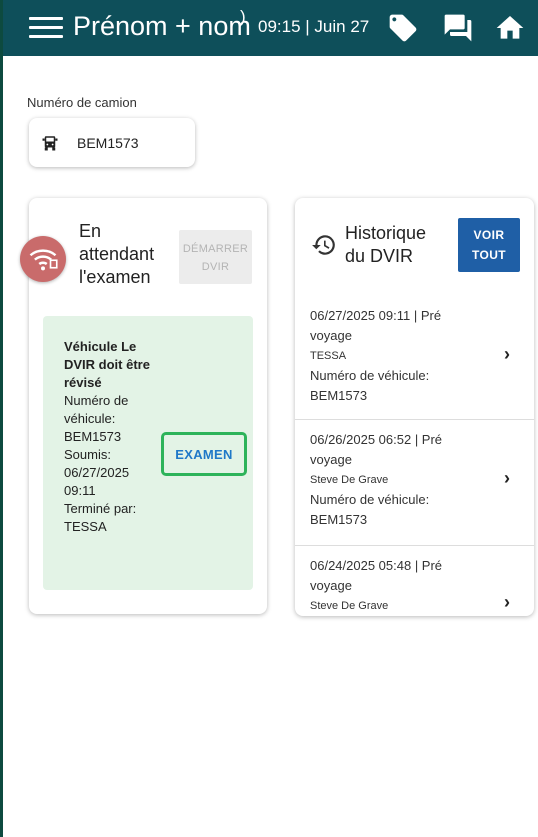 The height and width of the screenshot is (837, 538). Describe the element at coordinates (115, 277) in the screenshot. I see `pending-title-line3: l'examen` at that location.